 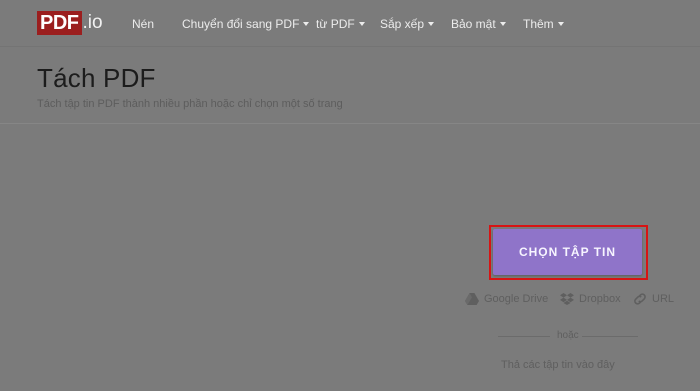 I want to click on or-text: hoặc, so click(x=568, y=335).